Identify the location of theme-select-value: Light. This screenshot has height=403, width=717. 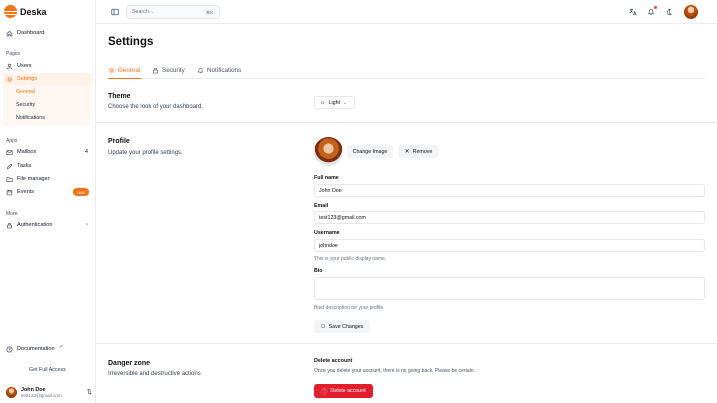
(334, 102).